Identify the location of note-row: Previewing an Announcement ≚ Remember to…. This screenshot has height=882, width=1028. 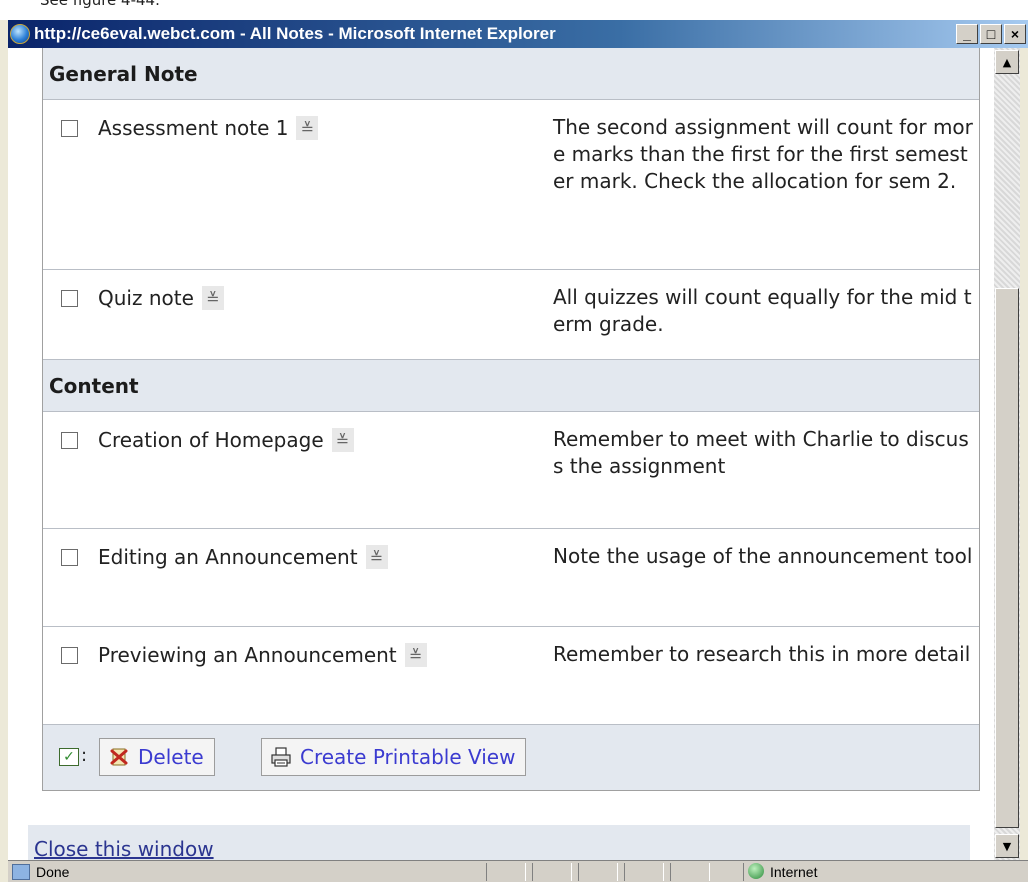
(511, 676).